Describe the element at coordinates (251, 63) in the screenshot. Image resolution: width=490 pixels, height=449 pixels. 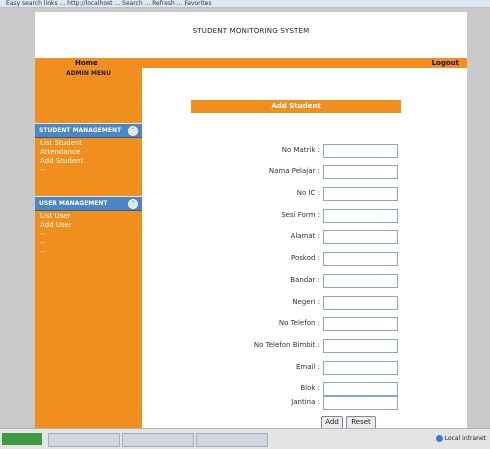
I see `nav-bar: Home Logout` at that location.